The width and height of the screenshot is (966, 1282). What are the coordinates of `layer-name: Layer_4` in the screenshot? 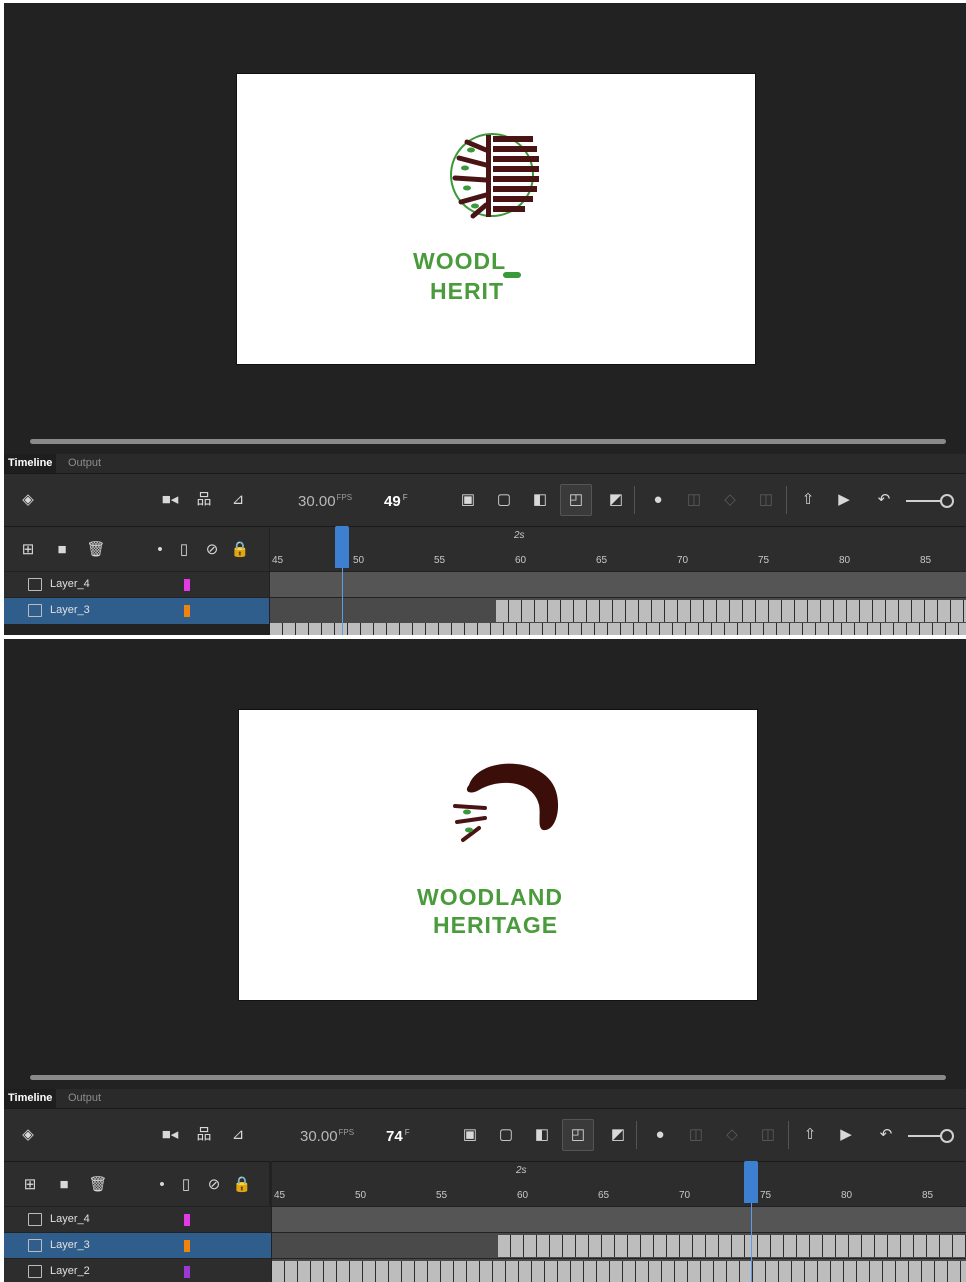 It's located at (70, 584).